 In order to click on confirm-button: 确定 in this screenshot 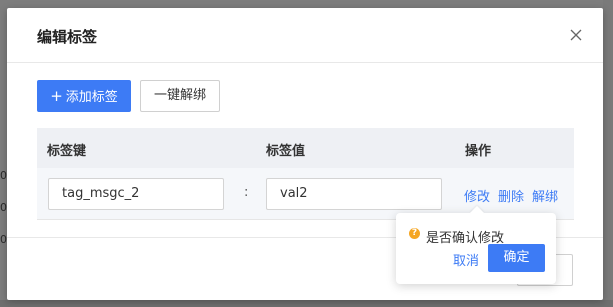, I will do `click(516, 258)`.